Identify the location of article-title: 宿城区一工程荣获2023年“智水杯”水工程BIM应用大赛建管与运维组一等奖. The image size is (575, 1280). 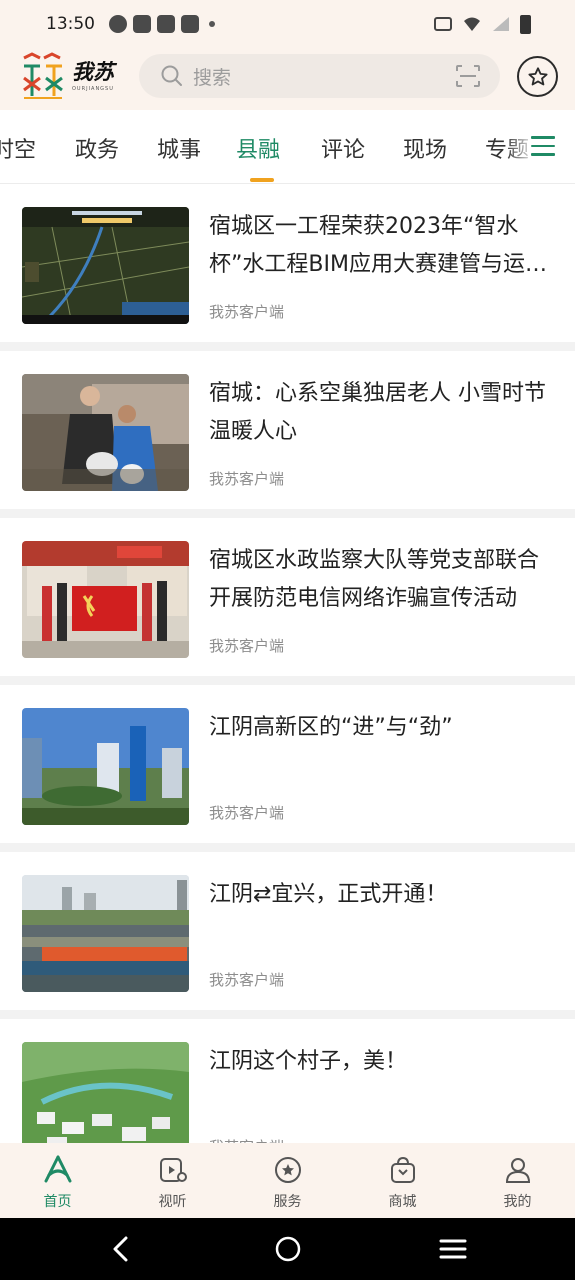
(378, 245).